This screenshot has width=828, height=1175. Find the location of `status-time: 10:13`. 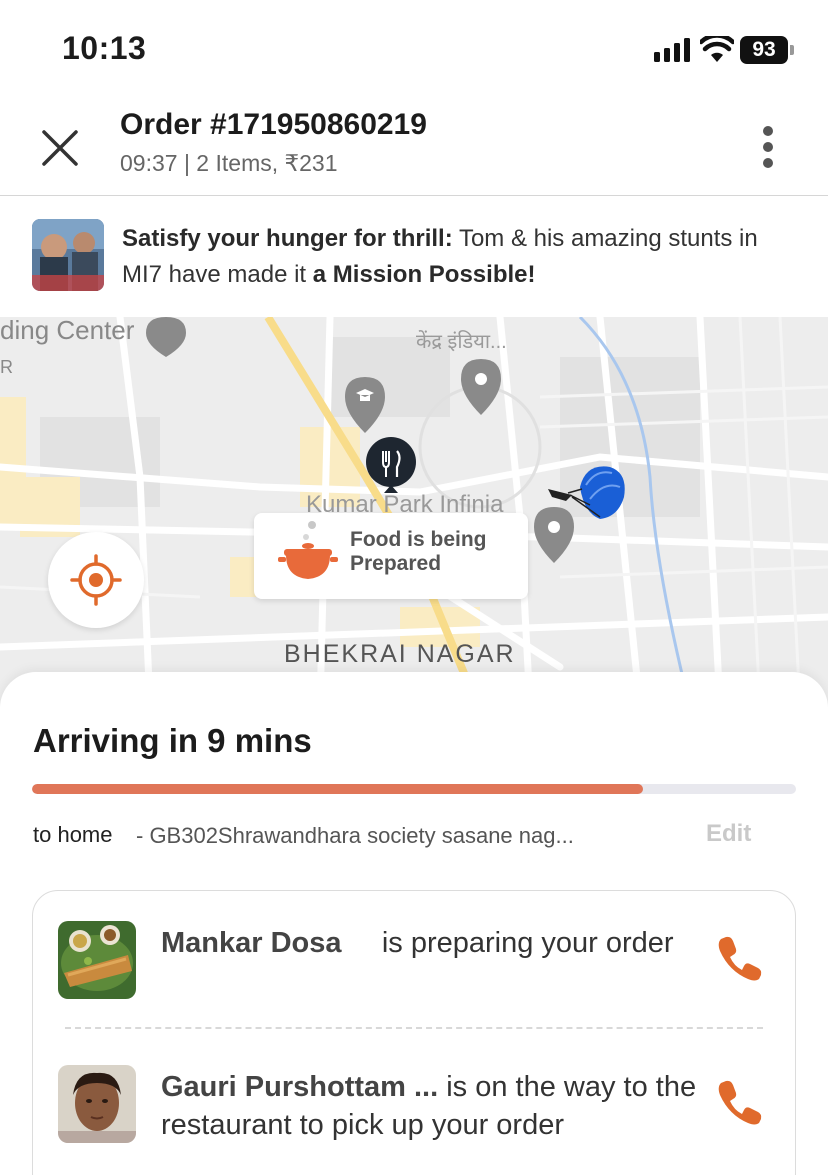

status-time: 10:13 is located at coordinates (104, 48).